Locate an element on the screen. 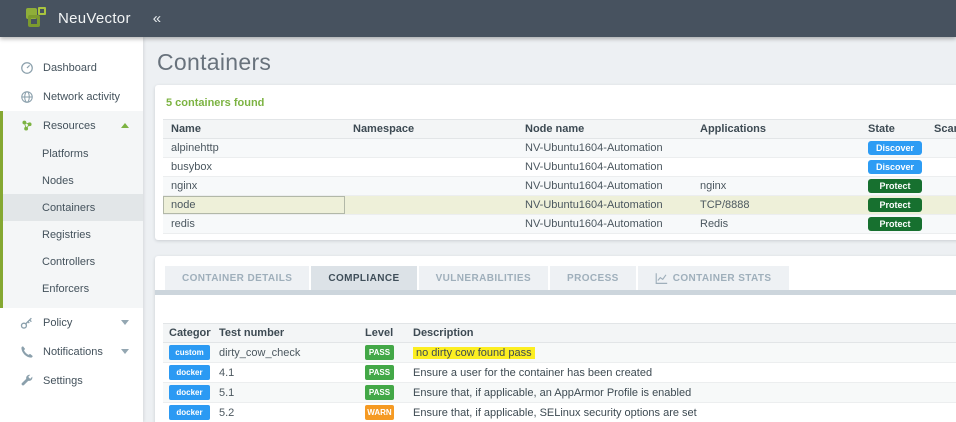 The width and height of the screenshot is (956, 422). tab-process: PROCESS is located at coordinates (593, 278).